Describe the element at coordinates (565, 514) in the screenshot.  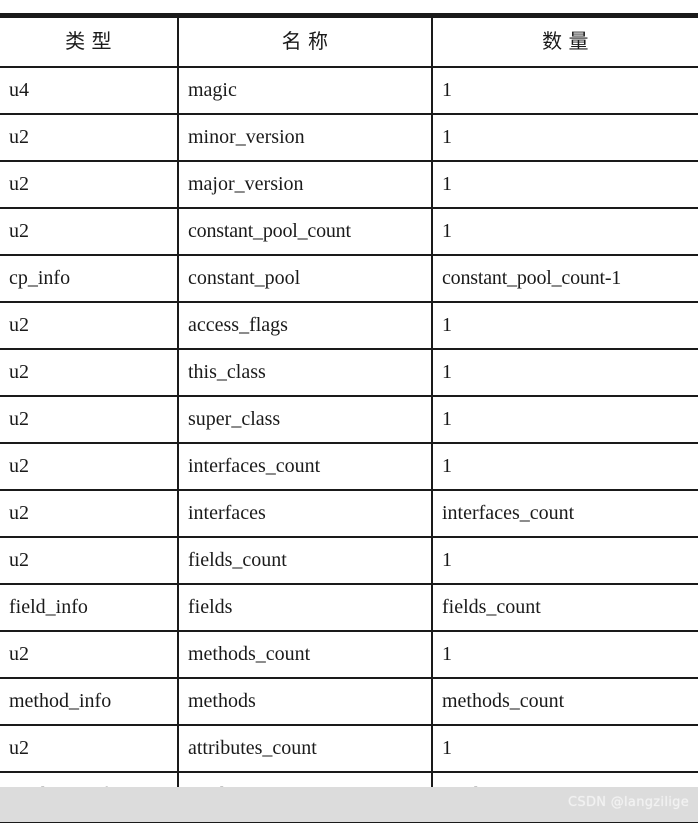
I see `cell-quantity: interfaces_count` at that location.